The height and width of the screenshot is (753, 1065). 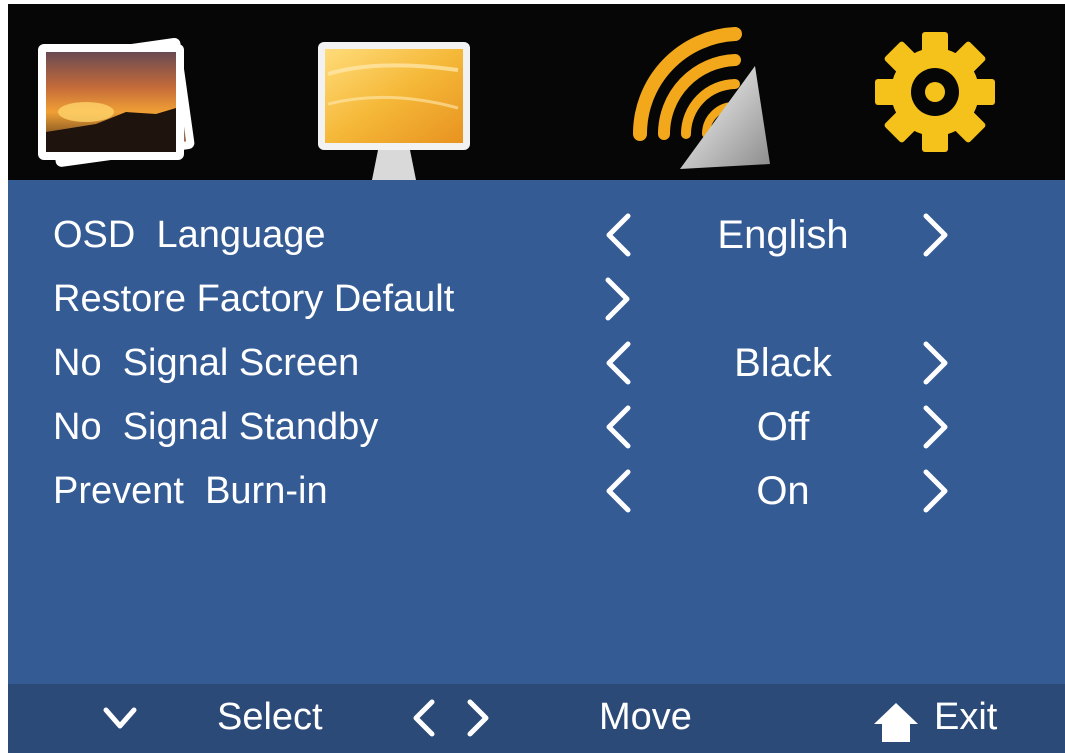 I want to click on exit-hint-label: Exit, so click(x=966, y=717).